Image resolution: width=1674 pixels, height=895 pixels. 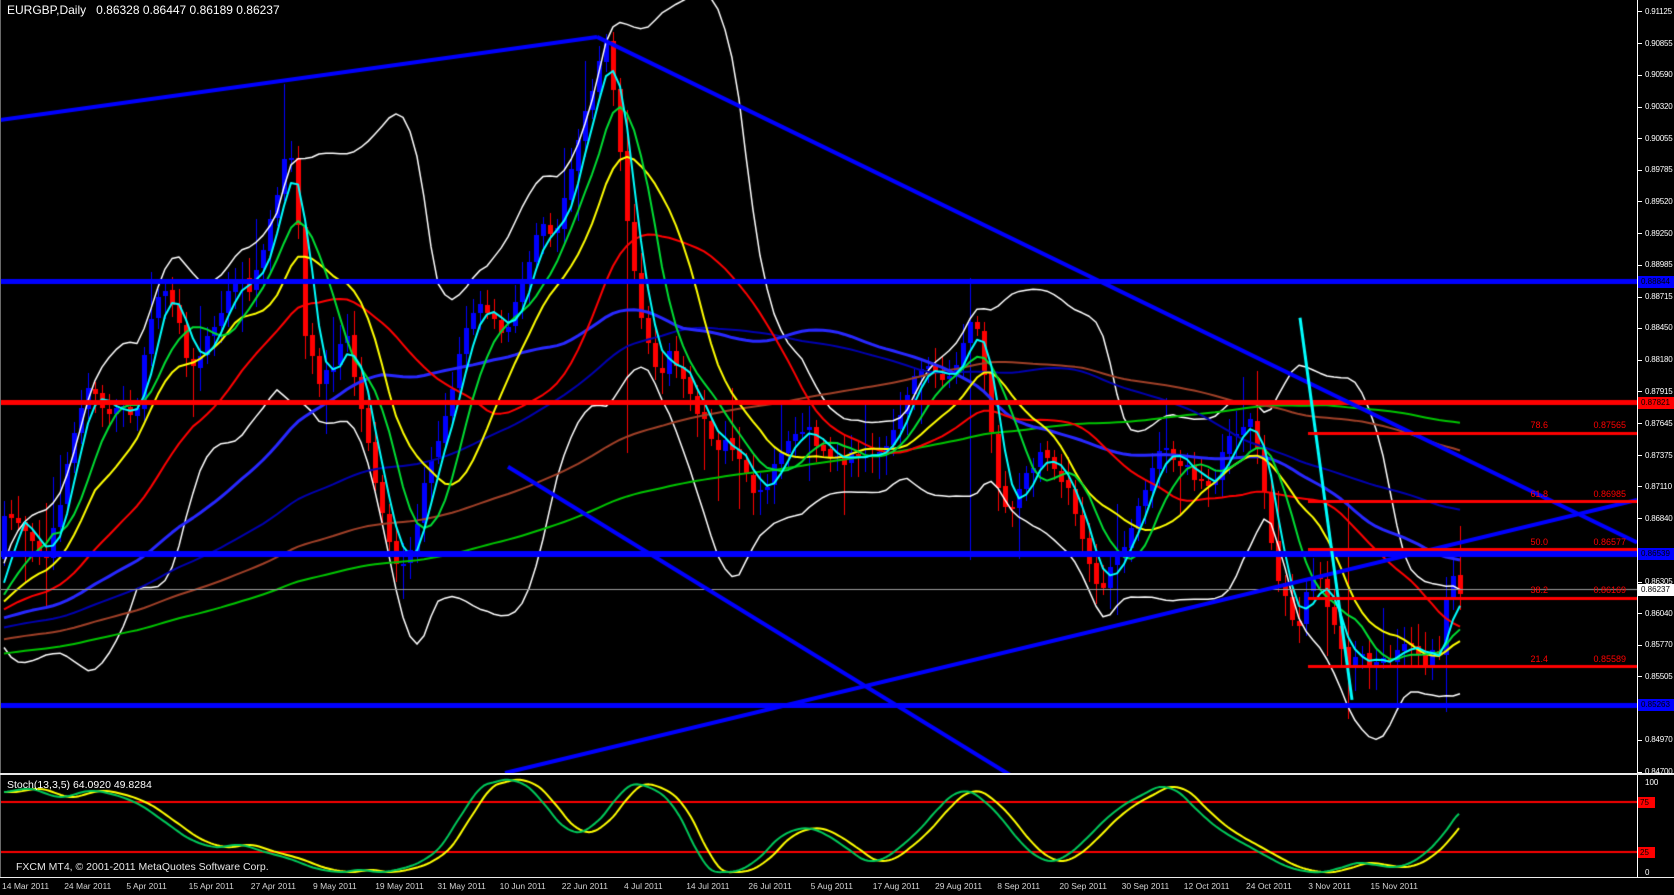 What do you see at coordinates (0, 439) in the screenshot?
I see `chart-left-border` at bounding box center [0, 439].